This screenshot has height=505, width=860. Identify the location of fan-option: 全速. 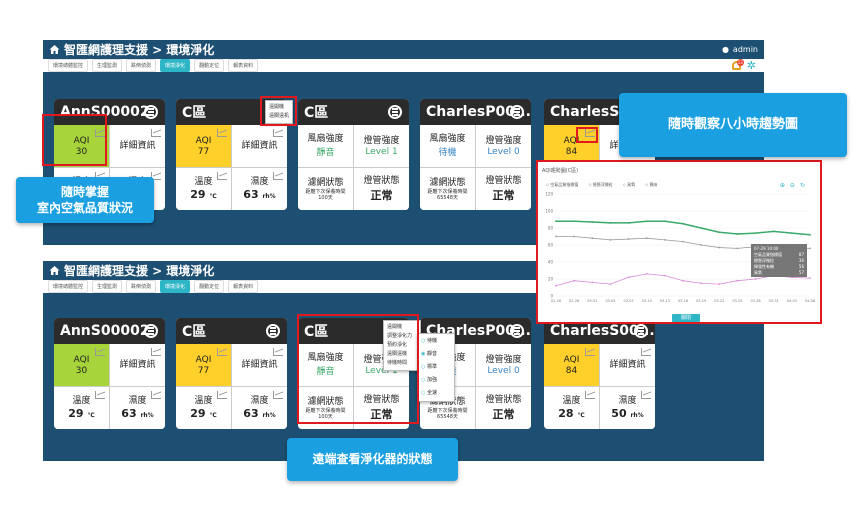
(436, 393).